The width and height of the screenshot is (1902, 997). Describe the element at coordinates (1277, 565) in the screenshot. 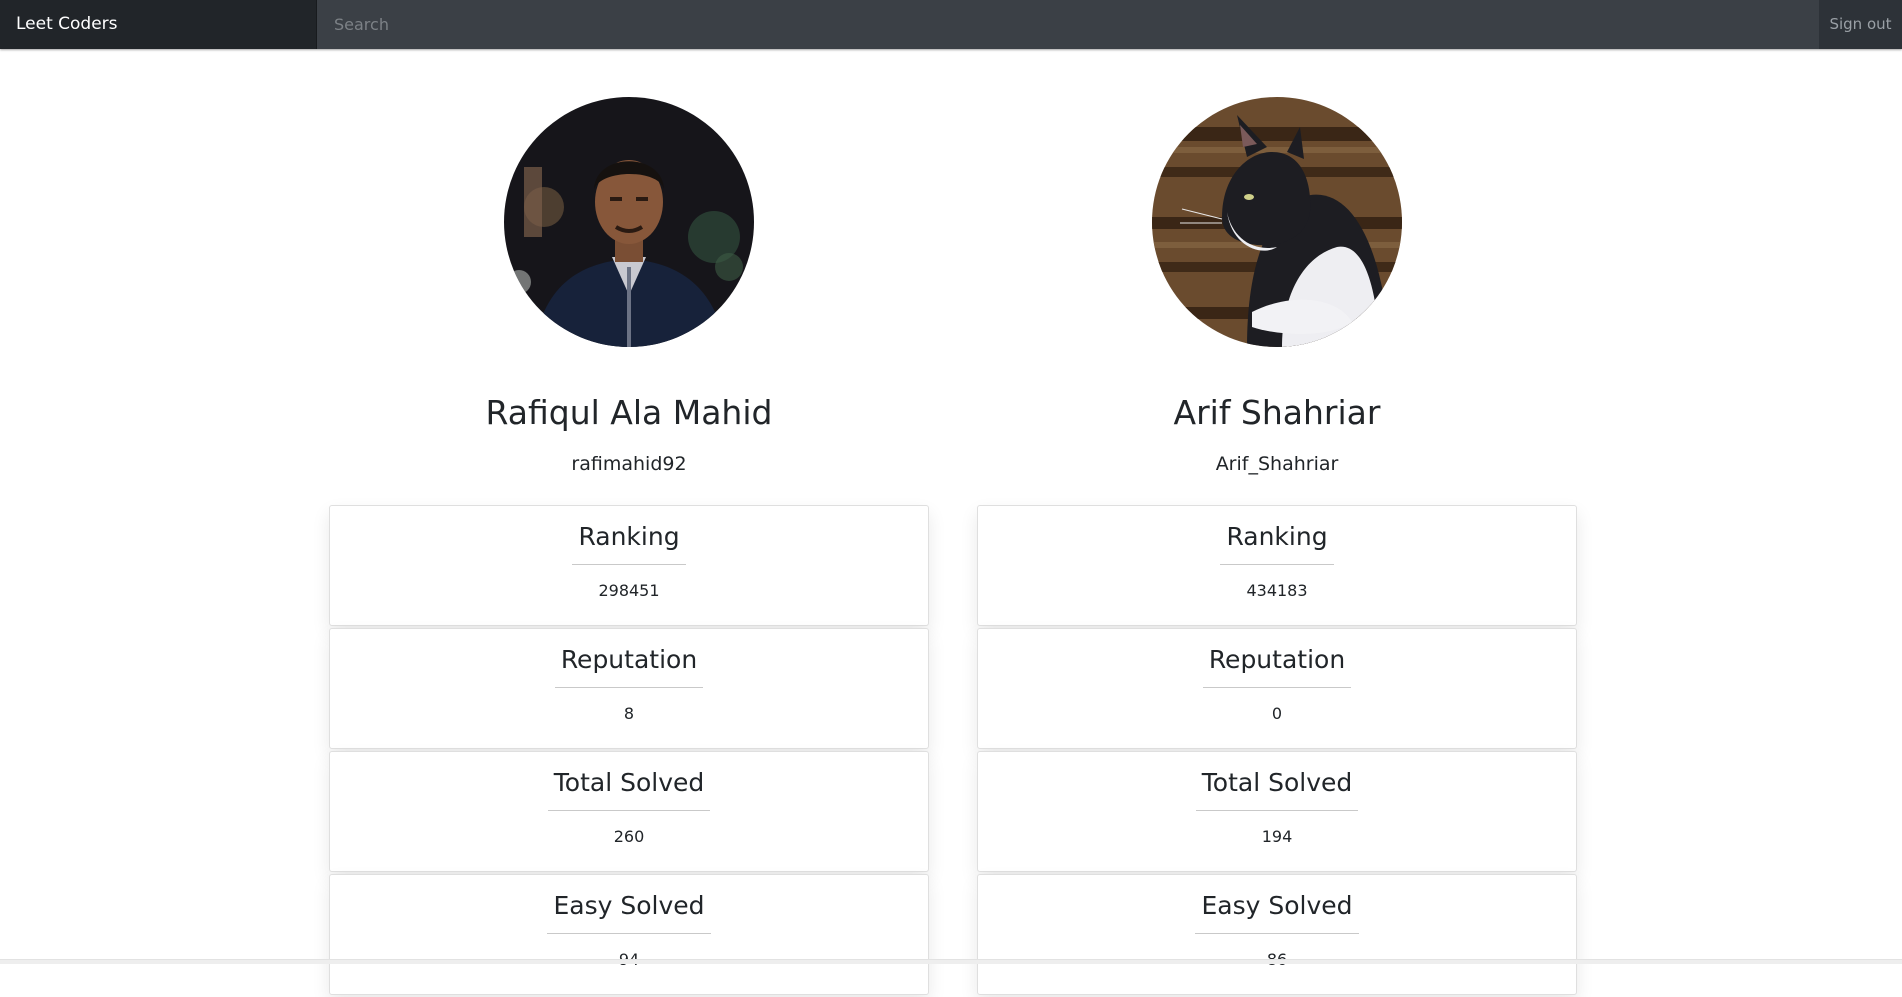

I see `stat-card-ranking: Ranking 434183` at that location.